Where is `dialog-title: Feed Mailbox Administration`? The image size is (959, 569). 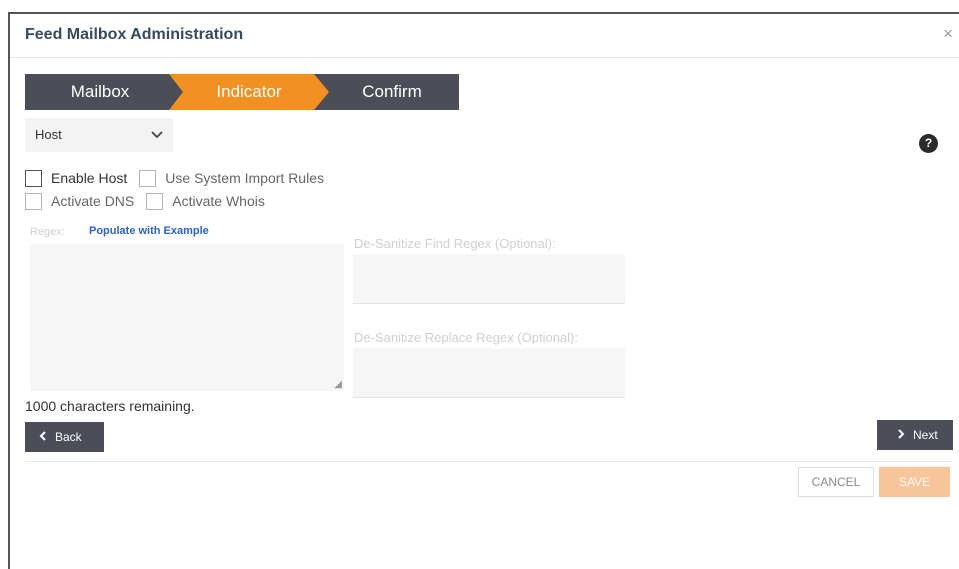 dialog-title: Feed Mailbox Administration is located at coordinates (134, 34).